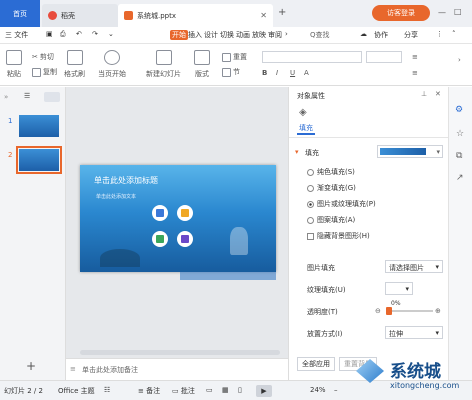  Describe the element at coordinates (331, 172) in the screenshot. I see `fill-option-solid: 纯色填充(S)` at that location.